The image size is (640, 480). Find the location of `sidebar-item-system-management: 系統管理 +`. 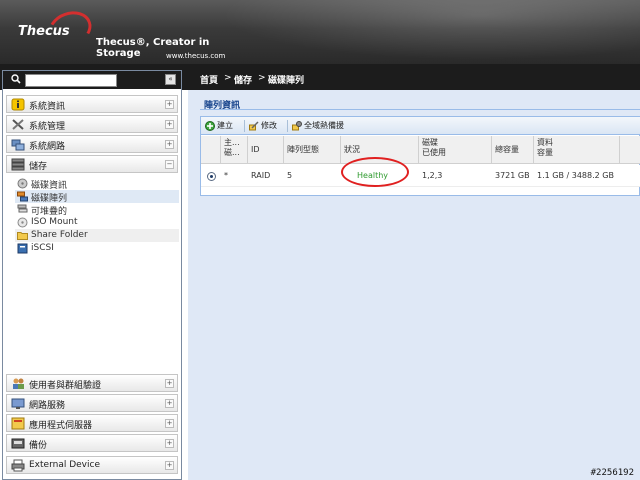

sidebar-item-system-management: 系統管理 + is located at coordinates (92, 124).